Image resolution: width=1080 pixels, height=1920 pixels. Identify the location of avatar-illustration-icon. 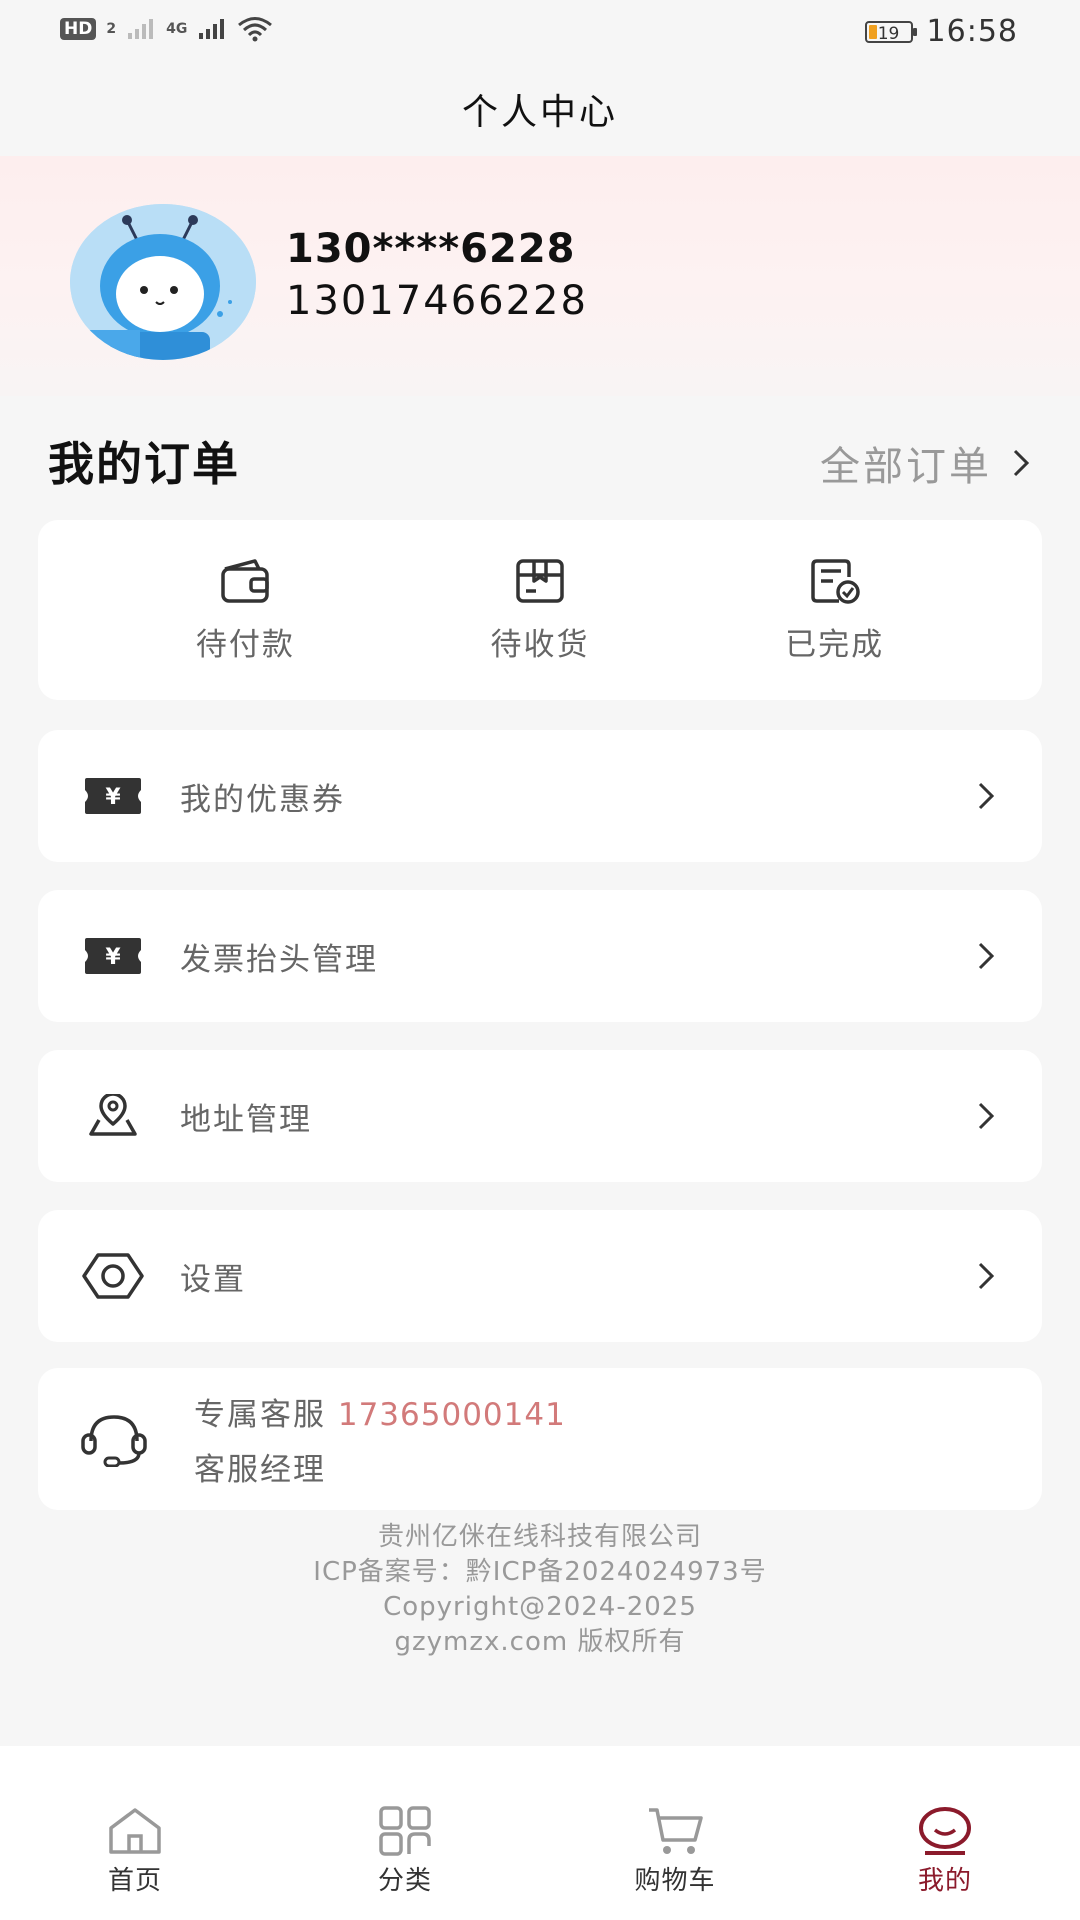
(163, 282).